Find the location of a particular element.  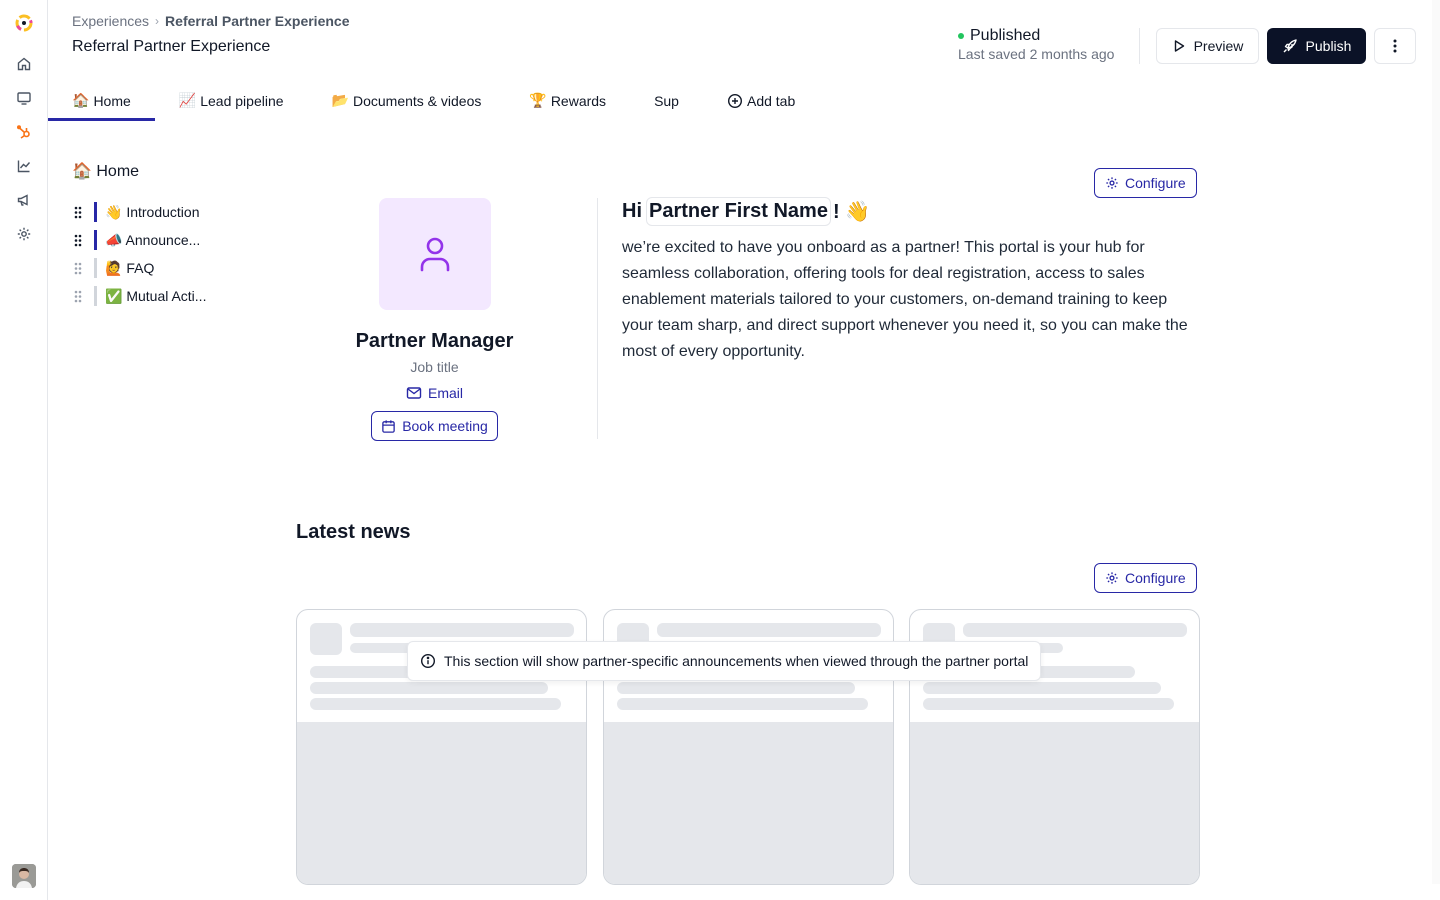

app-logo-icon is located at coordinates (24, 23).